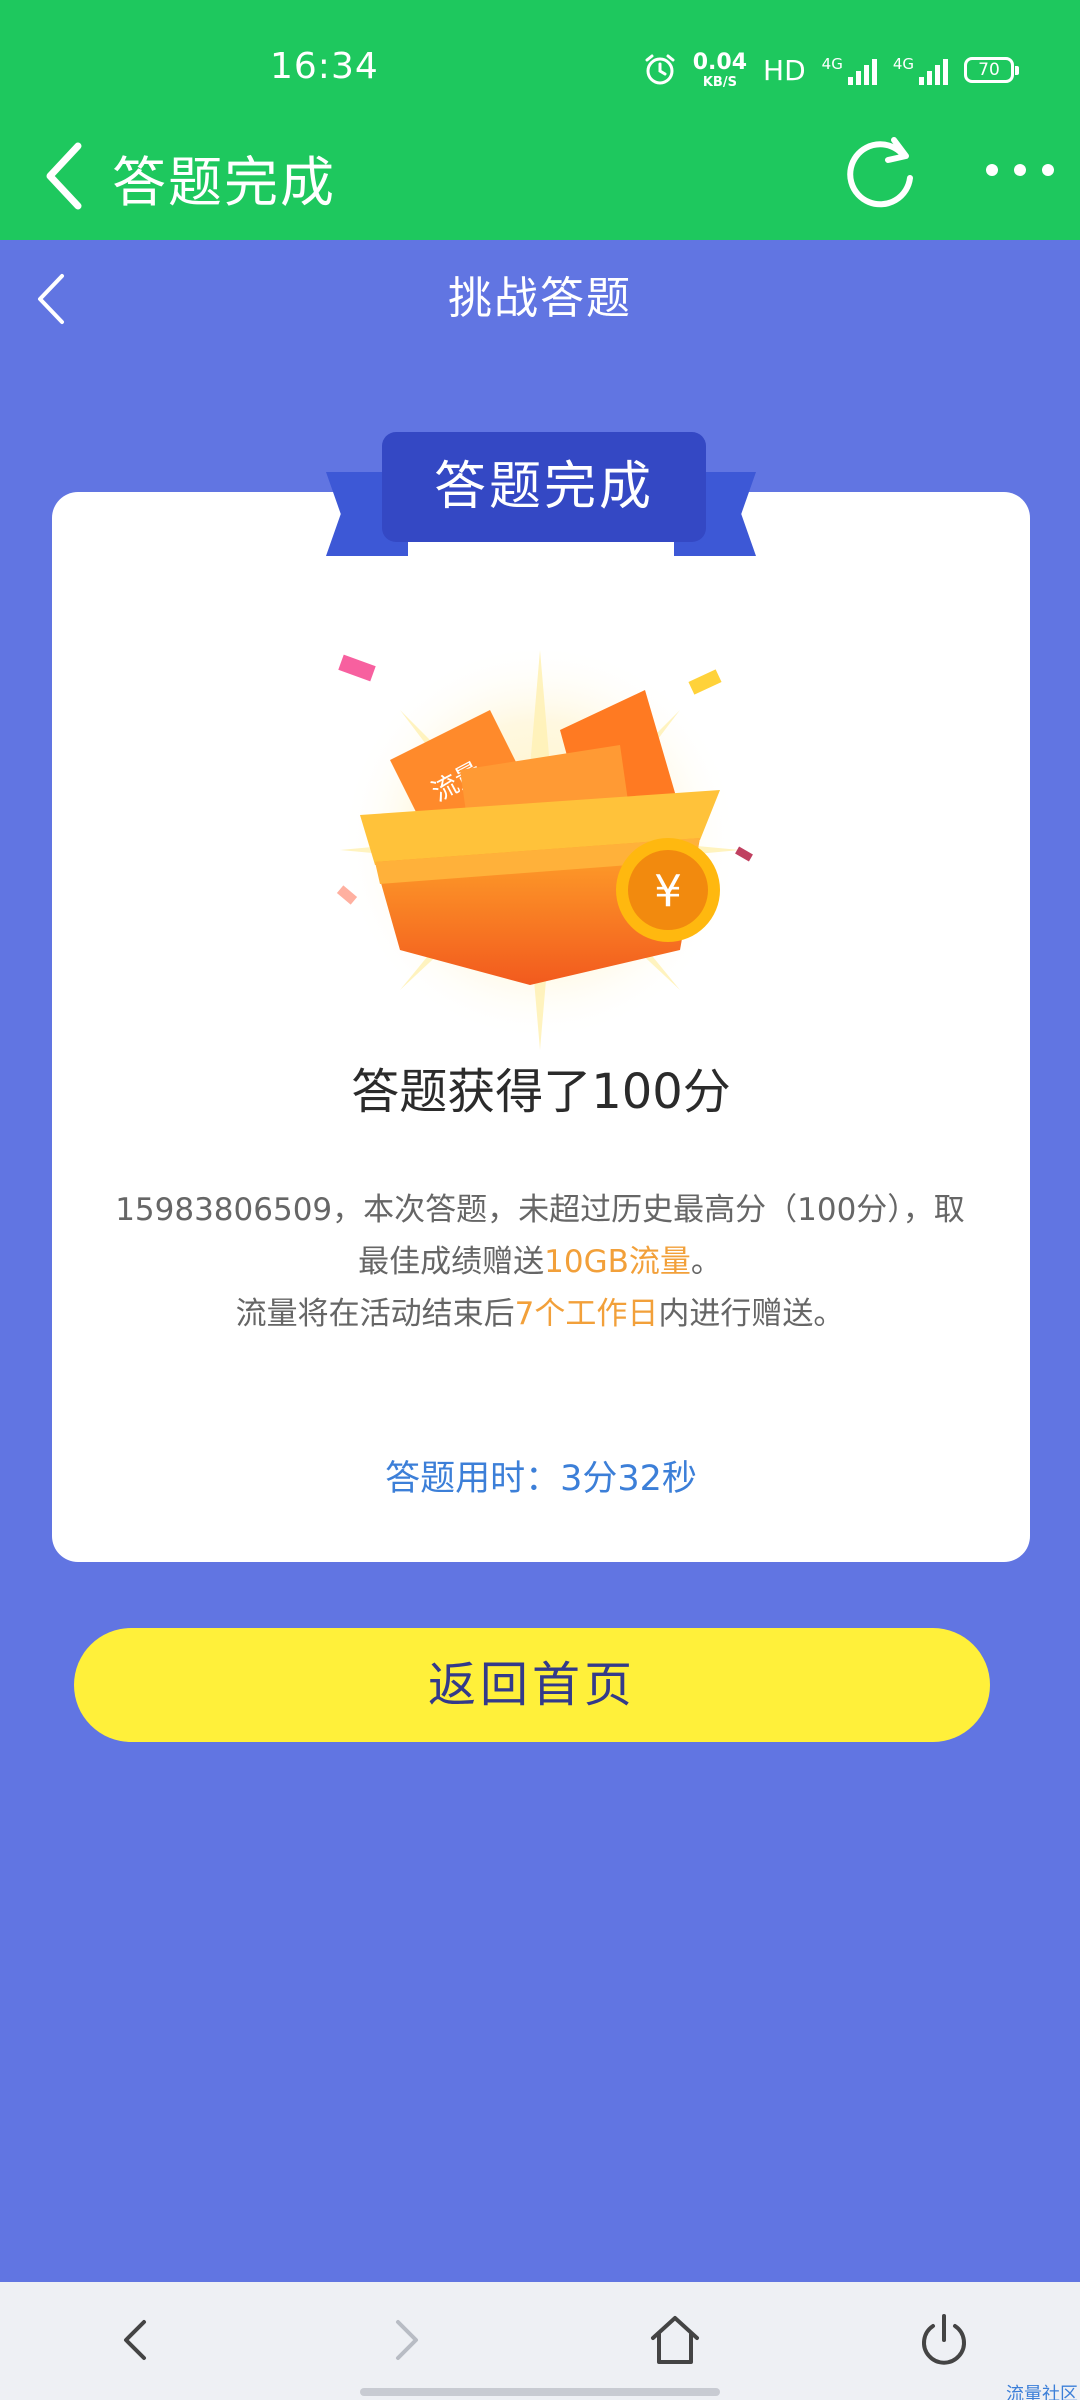 The image size is (1080, 2400). I want to click on bottom-nav, so click(540, 2341).